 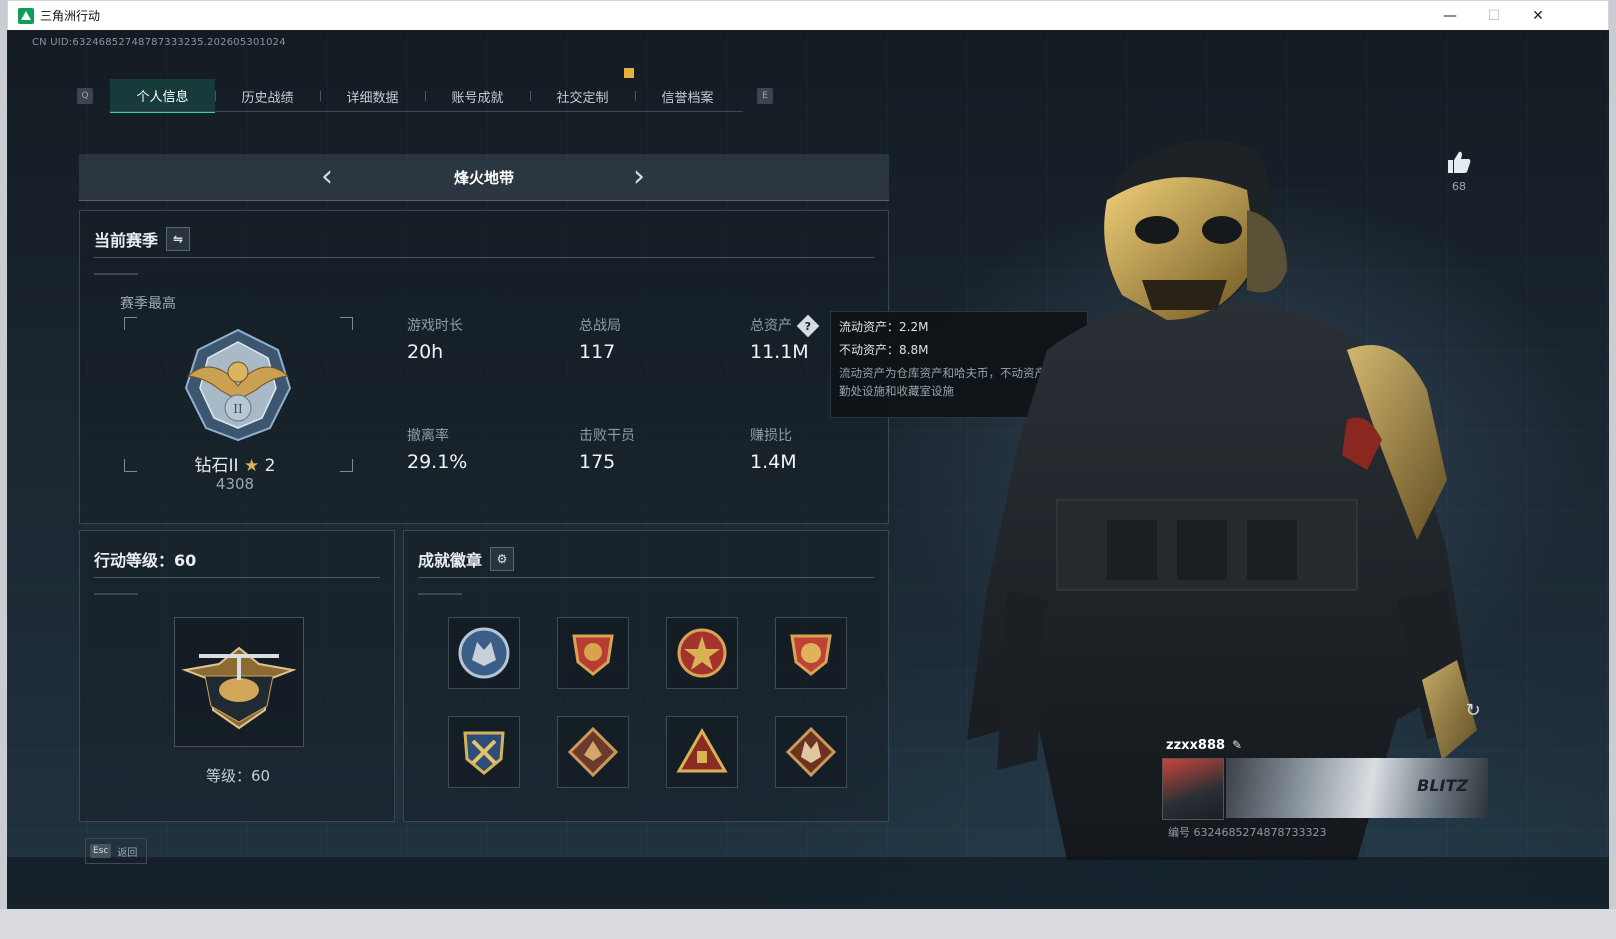 I want to click on tab-detailed-data: 详细数据, so click(x=372, y=96).